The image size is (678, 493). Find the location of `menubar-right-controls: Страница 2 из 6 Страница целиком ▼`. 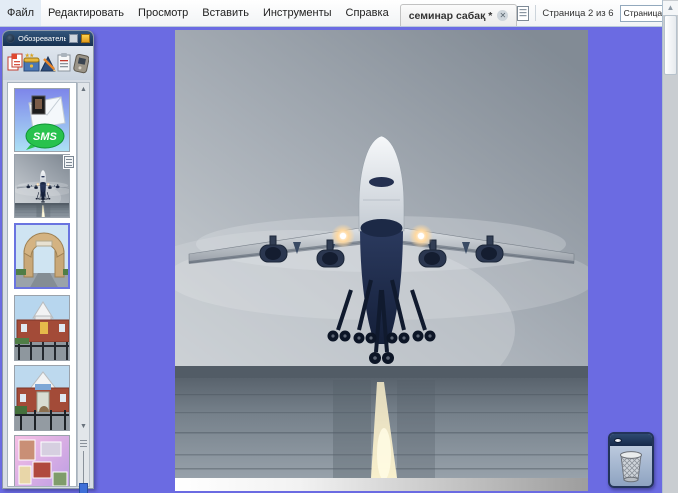

menubar-right-controls: Страница 2 из 6 Страница целиком ▼ is located at coordinates (597, 13).